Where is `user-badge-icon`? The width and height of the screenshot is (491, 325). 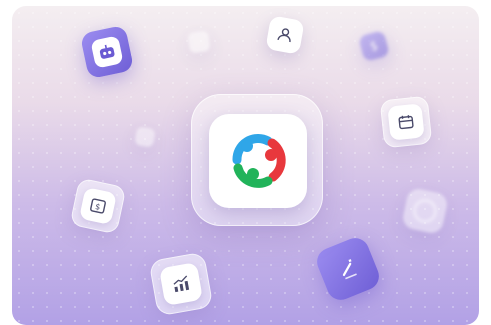
user-badge-icon is located at coordinates (284, 35).